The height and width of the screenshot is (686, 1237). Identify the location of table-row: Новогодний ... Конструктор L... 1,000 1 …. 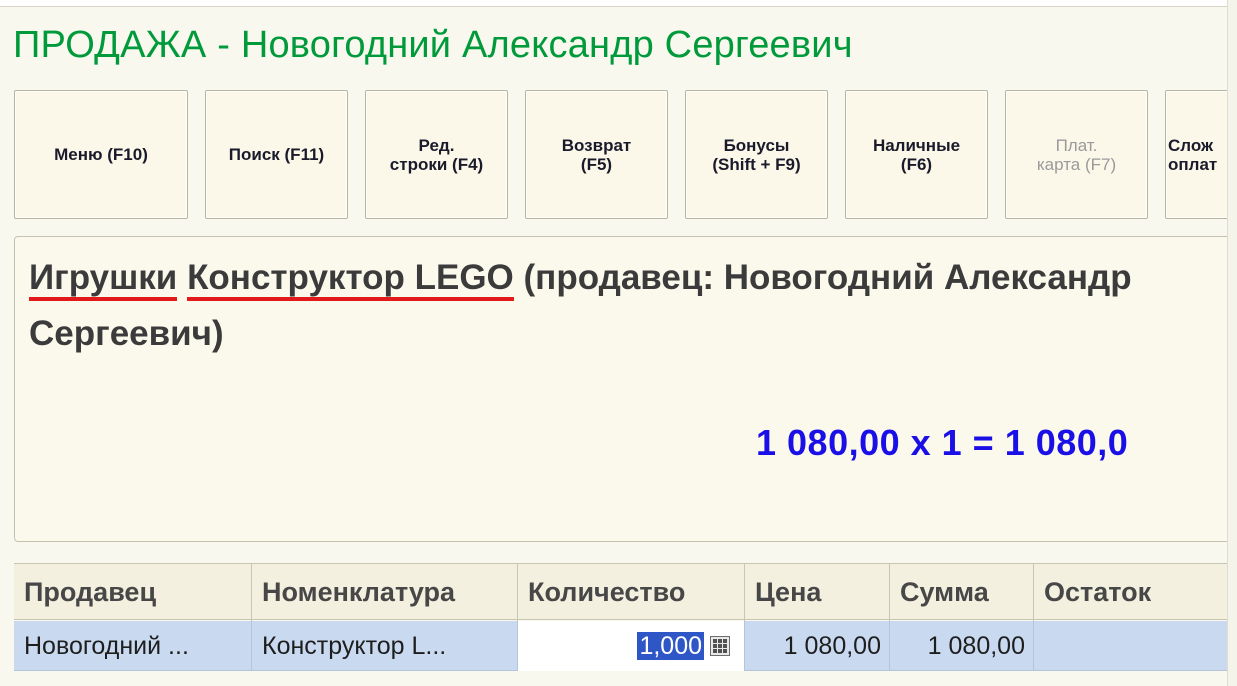
(625, 646).